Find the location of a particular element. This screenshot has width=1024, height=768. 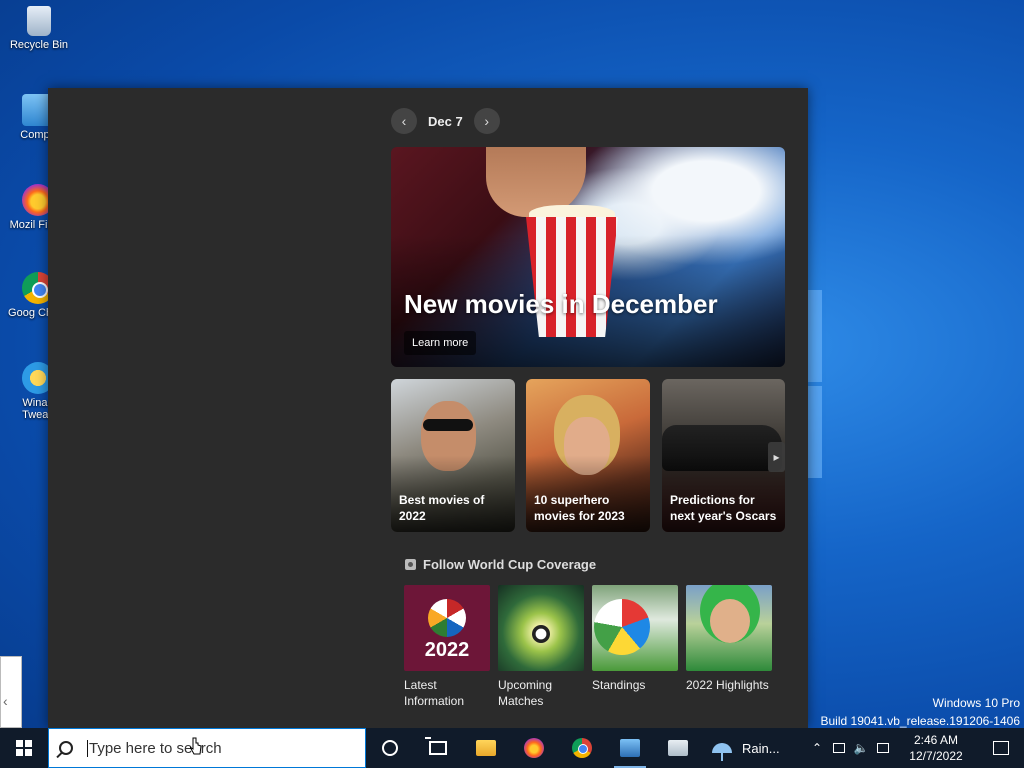

chrome-taskbar-button is located at coordinates (582, 748).